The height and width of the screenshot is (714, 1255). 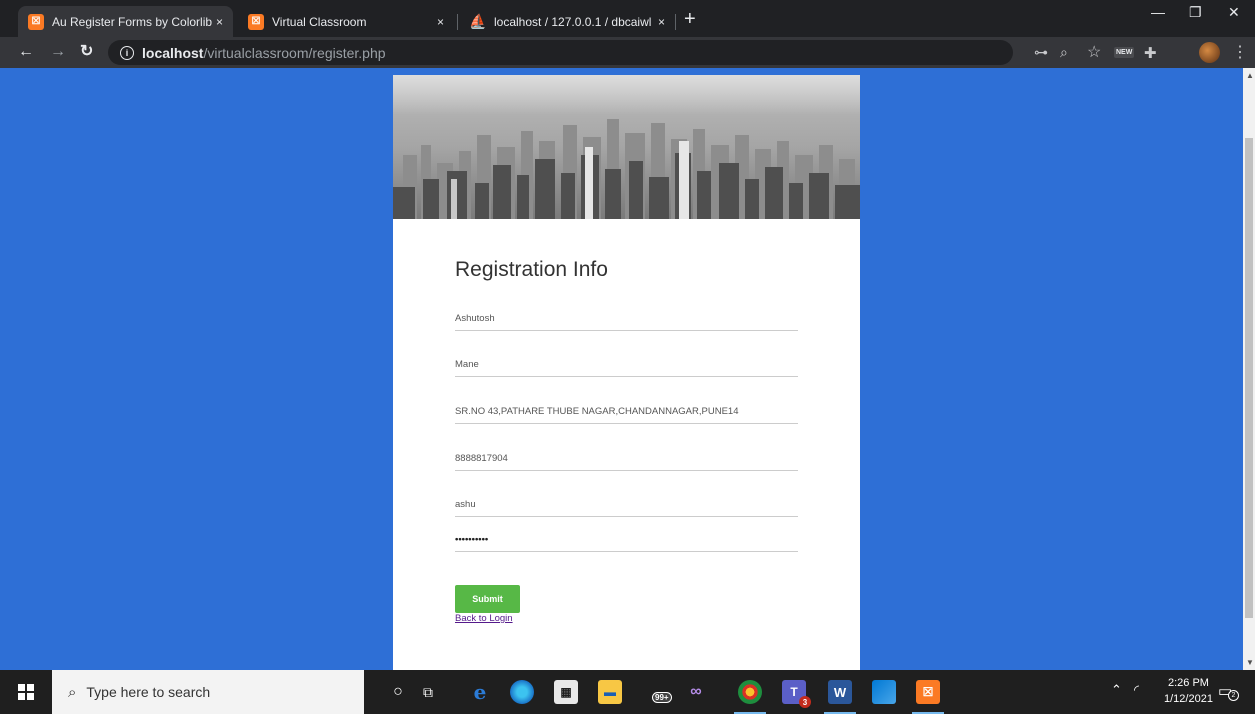 What do you see at coordinates (173, 52) in the screenshot?
I see `url-host: localhost` at bounding box center [173, 52].